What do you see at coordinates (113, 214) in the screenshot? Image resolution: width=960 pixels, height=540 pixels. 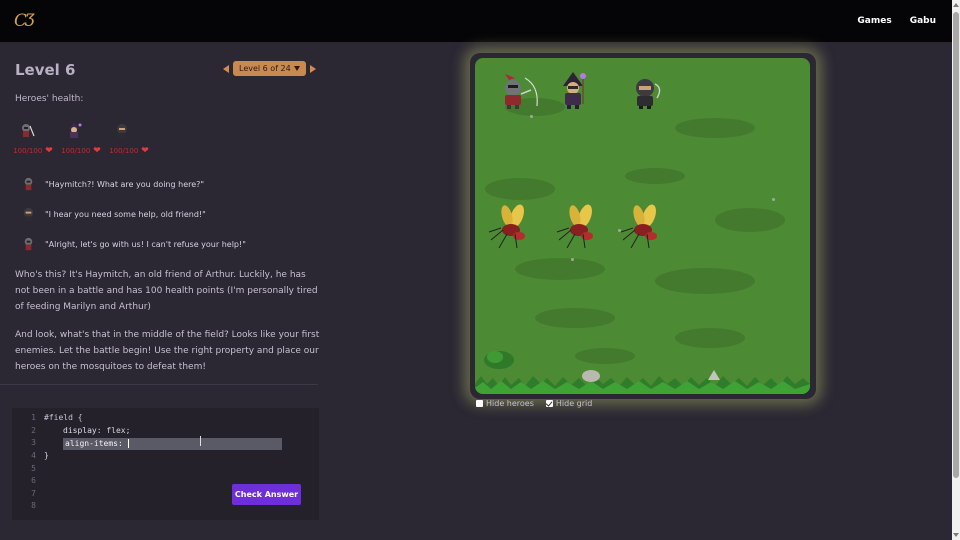 I see `dialog-line: "I hear you need some help, old friend!"` at bounding box center [113, 214].